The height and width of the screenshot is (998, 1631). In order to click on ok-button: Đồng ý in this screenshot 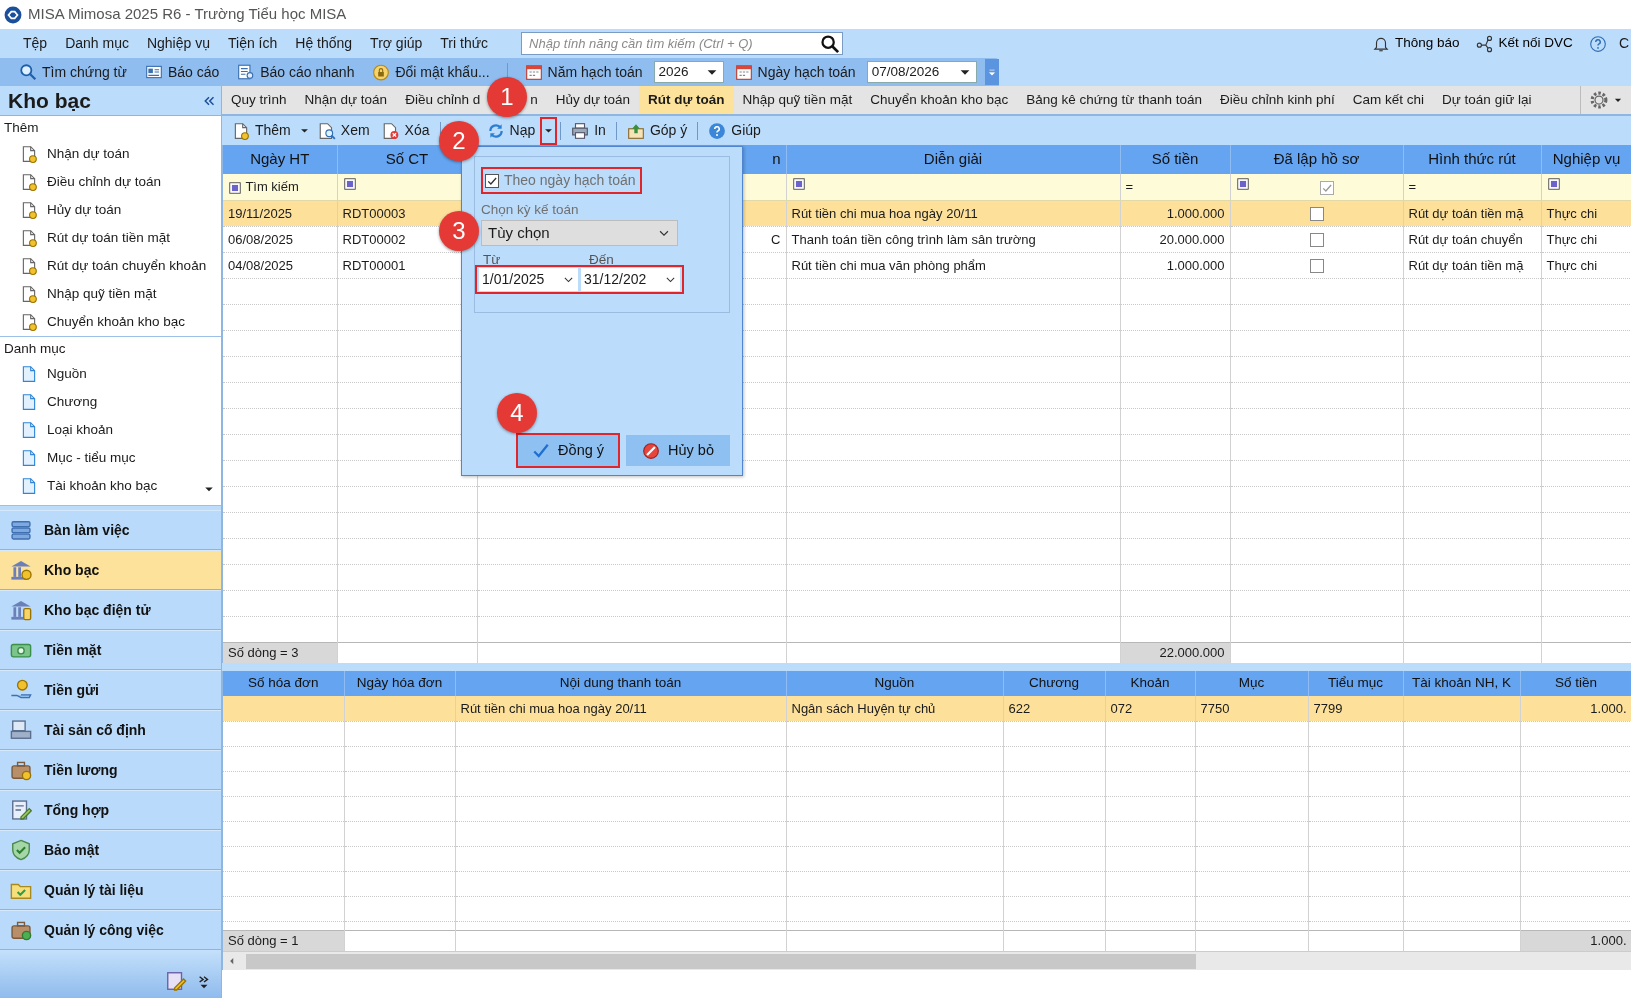, I will do `click(568, 450)`.